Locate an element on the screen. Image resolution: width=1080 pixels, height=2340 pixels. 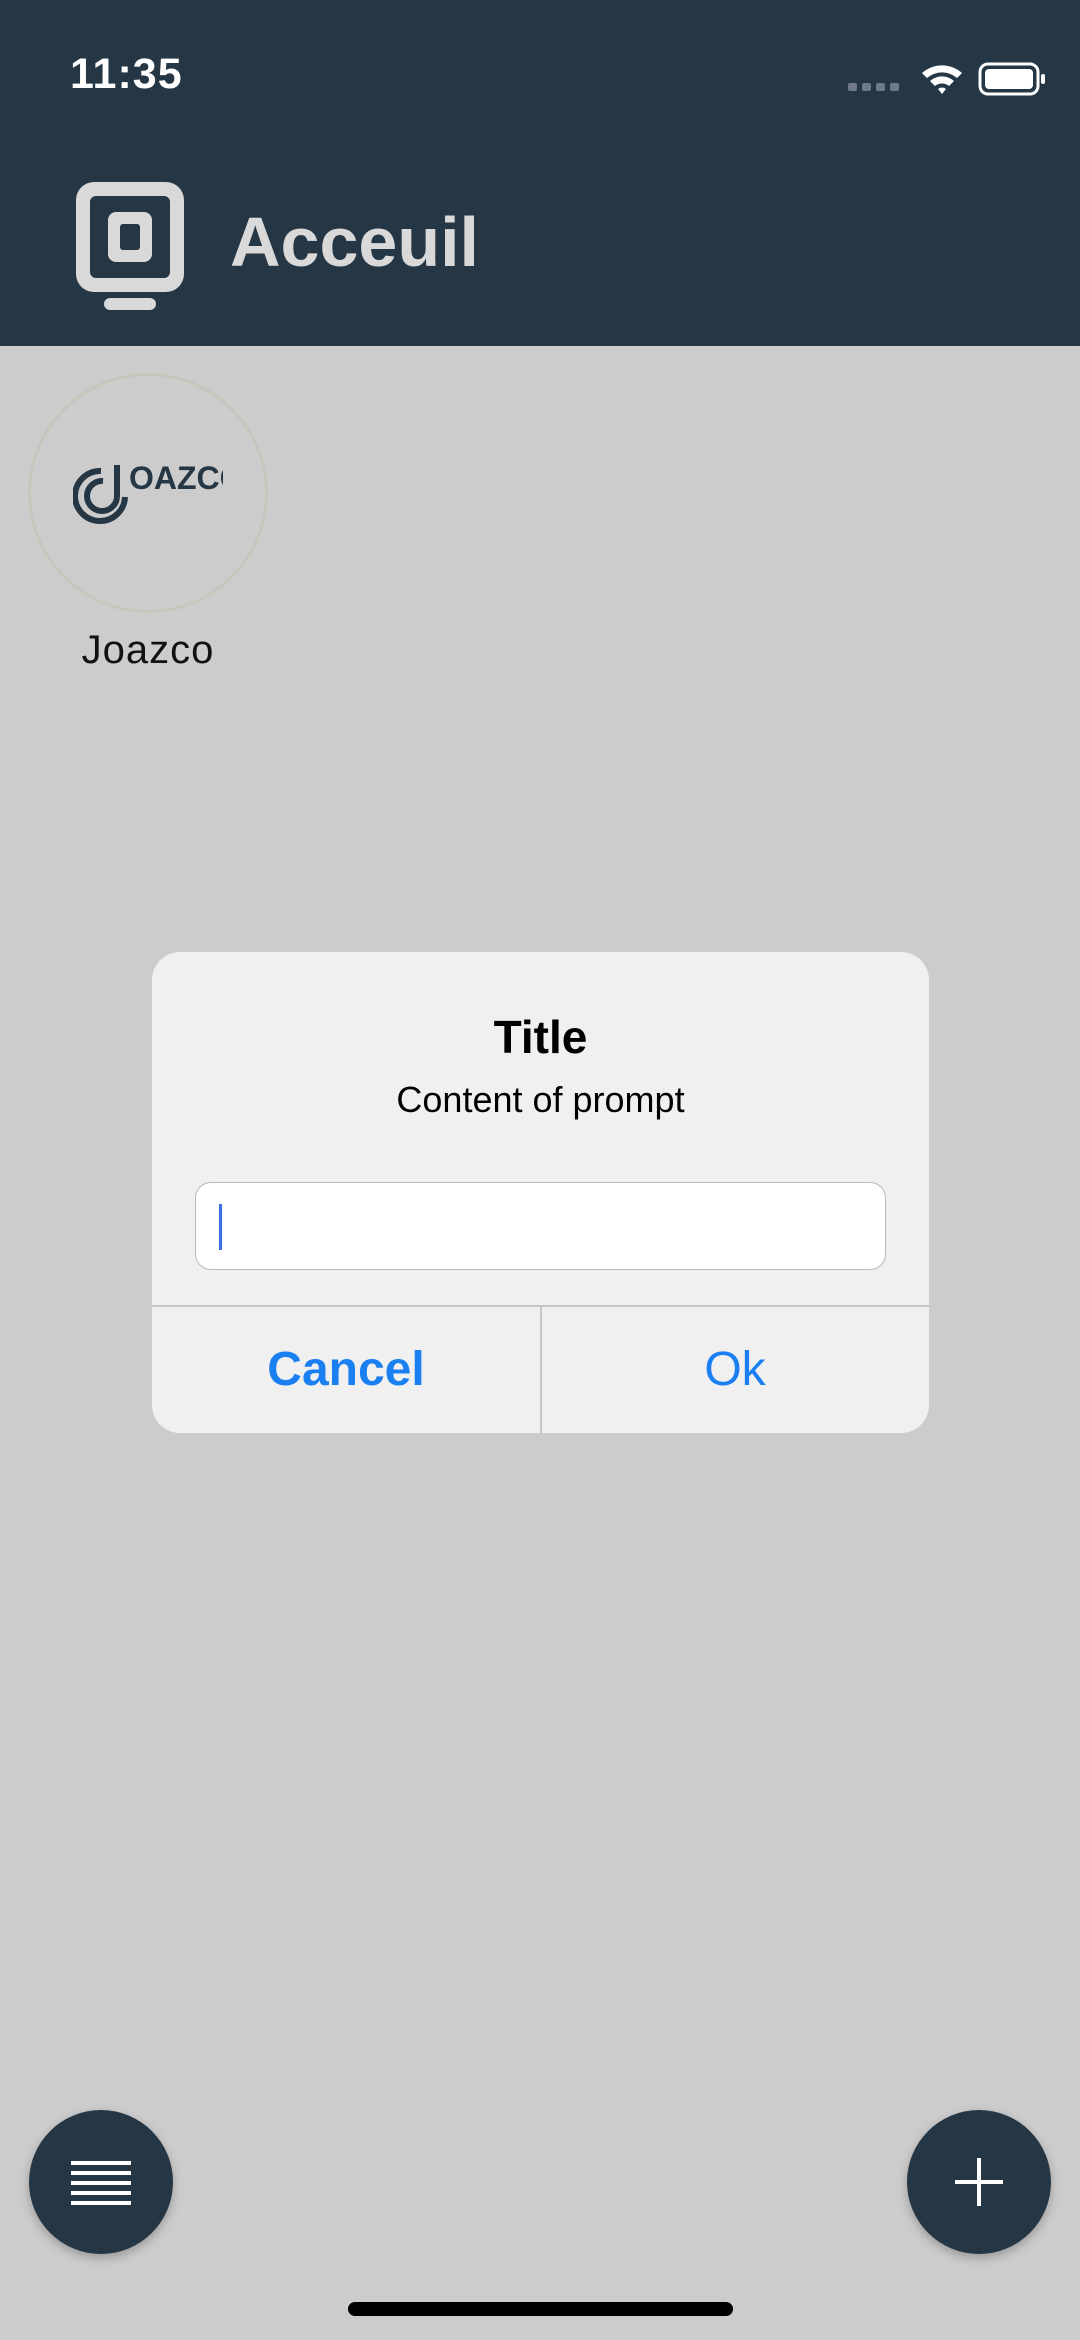
status-icons is located at coordinates (948, 78).